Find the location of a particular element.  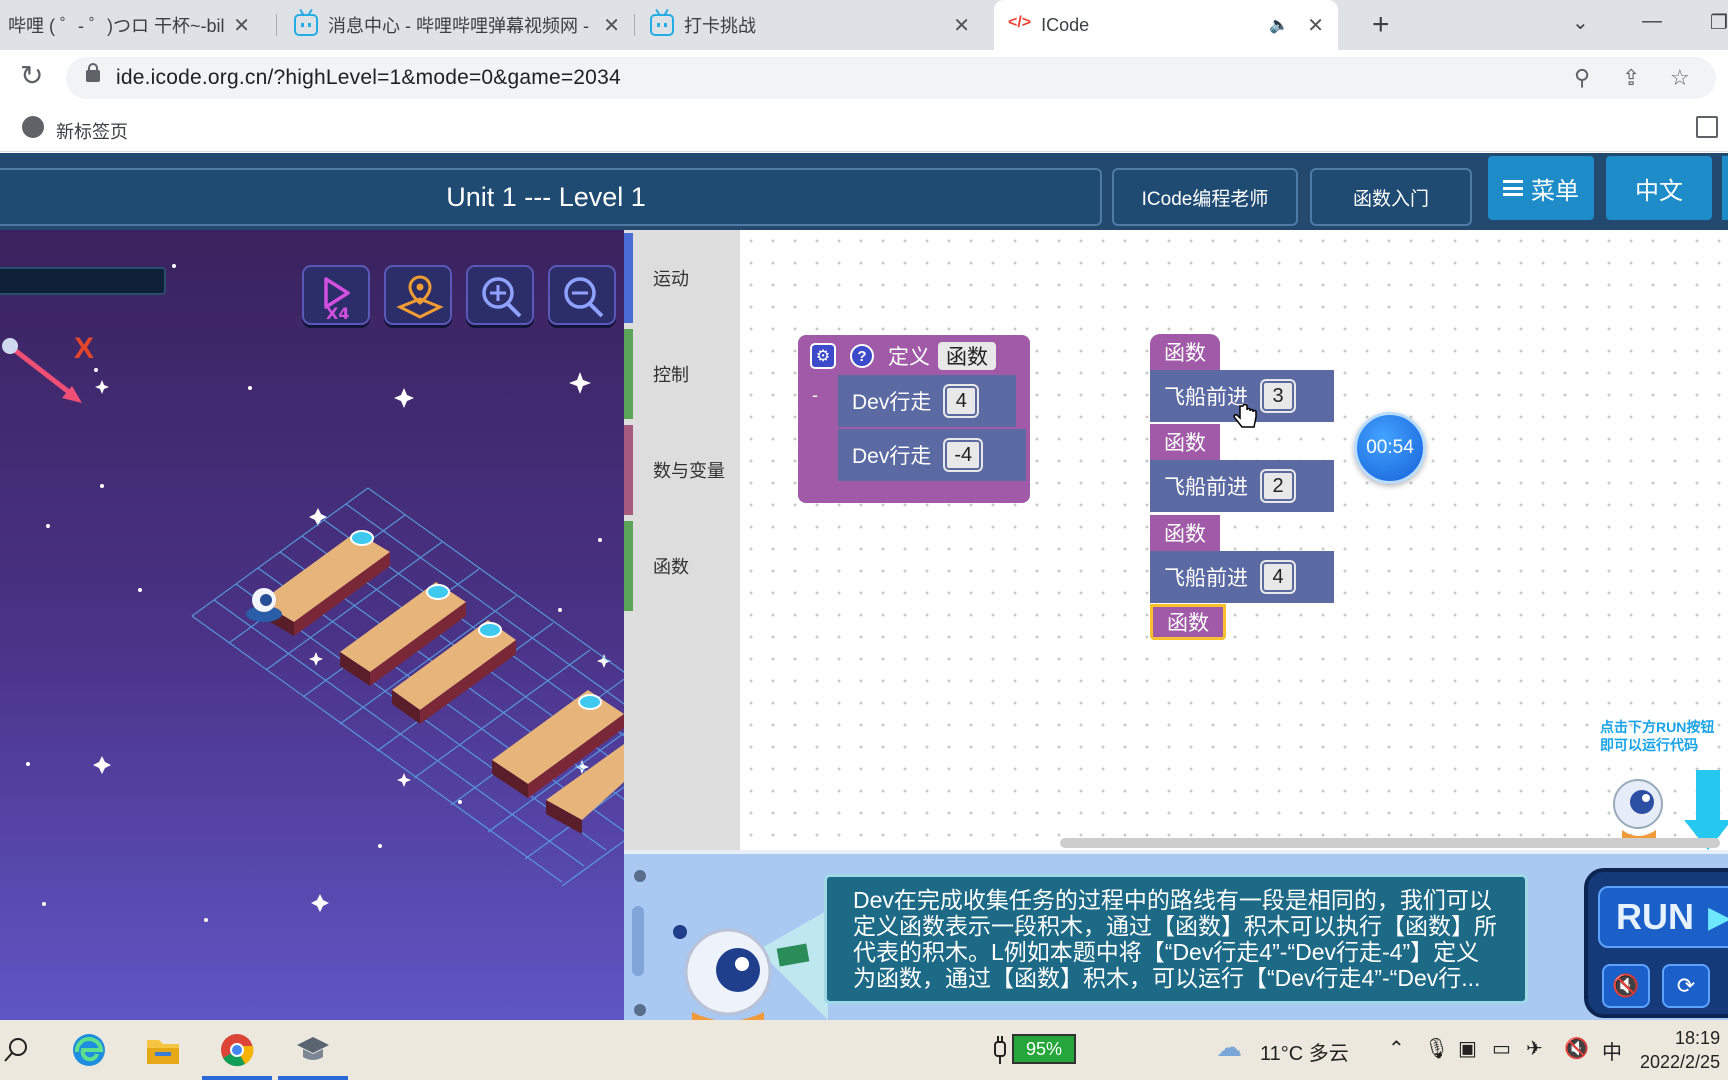

weather-widget: 11°C 多云 is located at coordinates (1304, 1051).